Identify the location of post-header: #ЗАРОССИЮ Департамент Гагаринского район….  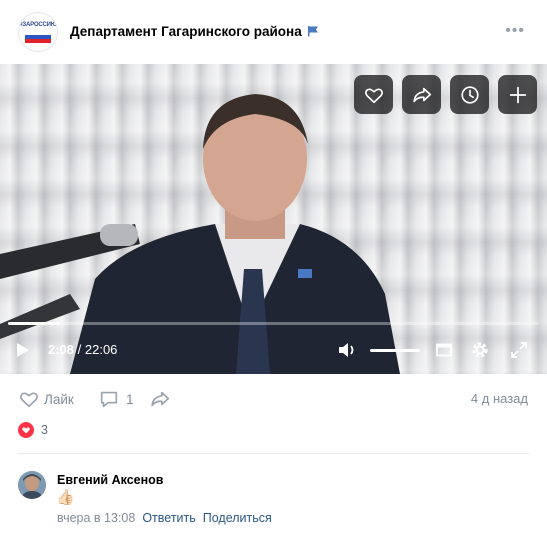
(273, 32).